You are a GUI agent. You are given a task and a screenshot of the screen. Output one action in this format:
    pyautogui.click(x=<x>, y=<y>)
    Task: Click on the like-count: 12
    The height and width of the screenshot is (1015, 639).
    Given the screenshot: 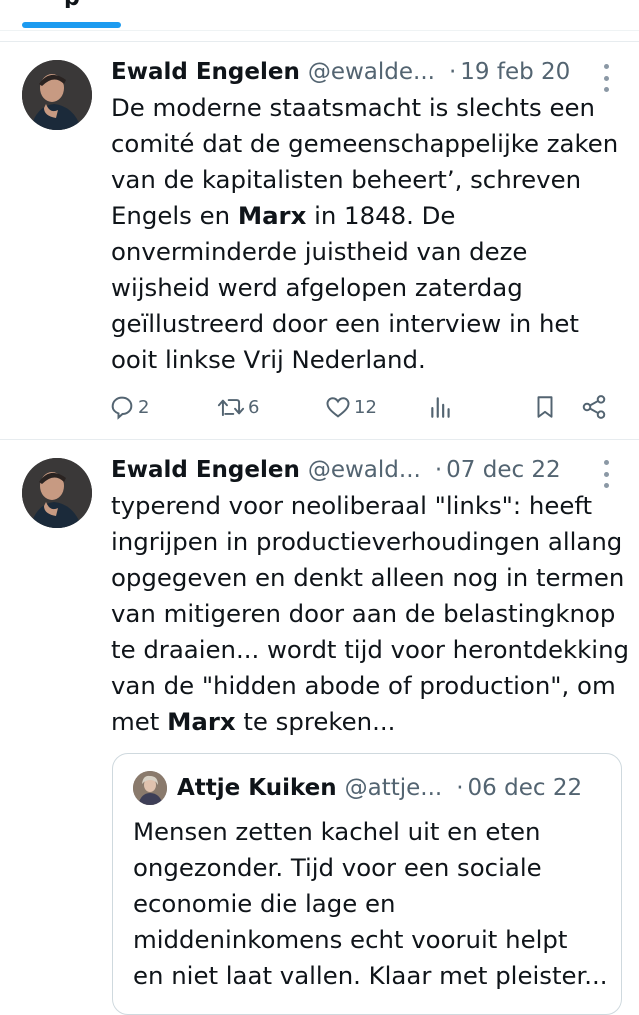 What is the action you would take?
    pyautogui.click(x=365, y=407)
    